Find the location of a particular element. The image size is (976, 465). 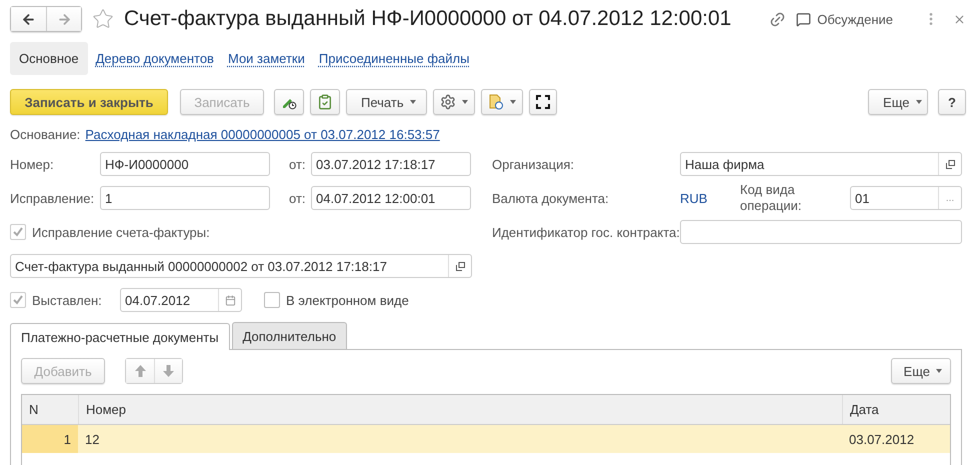

checkbox-label: Исправление счета-фактуры: is located at coordinates (121, 232).